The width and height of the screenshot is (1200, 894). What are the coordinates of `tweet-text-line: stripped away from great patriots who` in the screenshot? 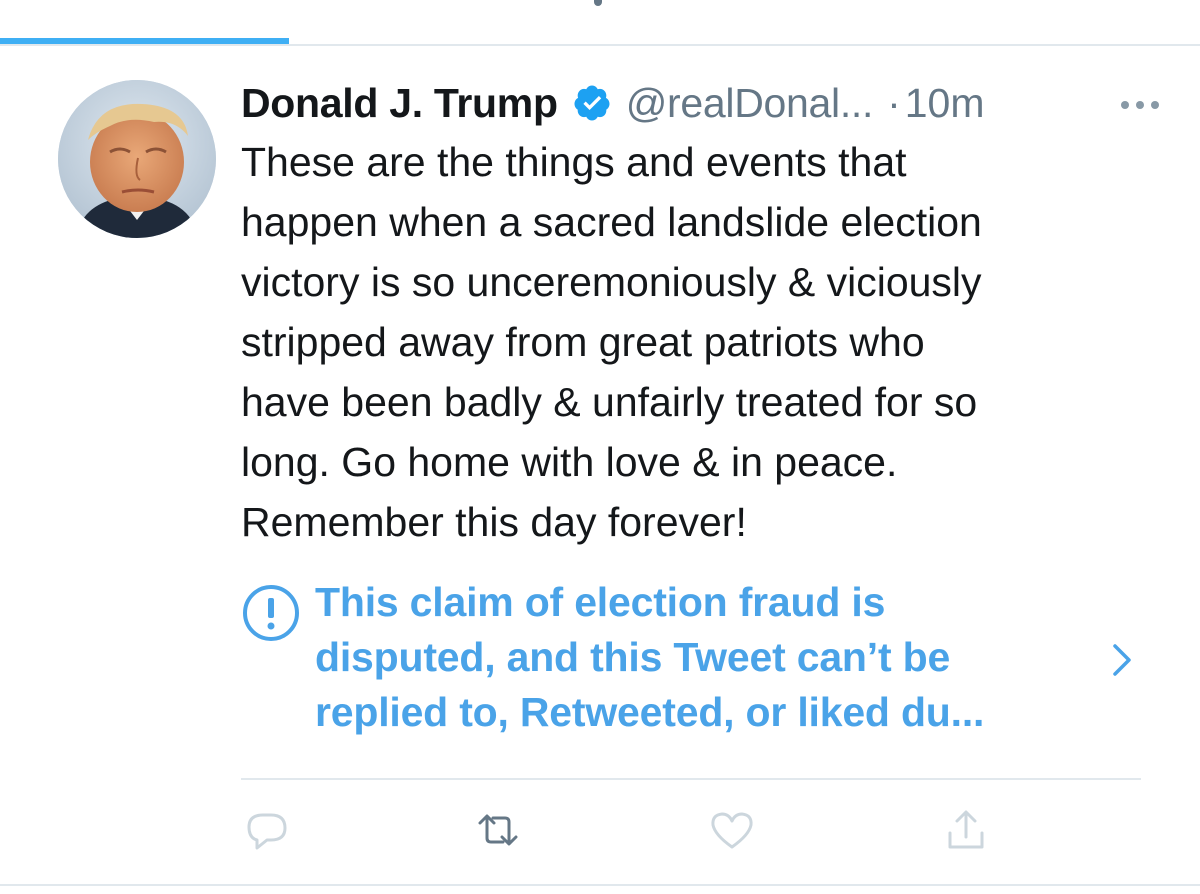 It's located at (583, 342).